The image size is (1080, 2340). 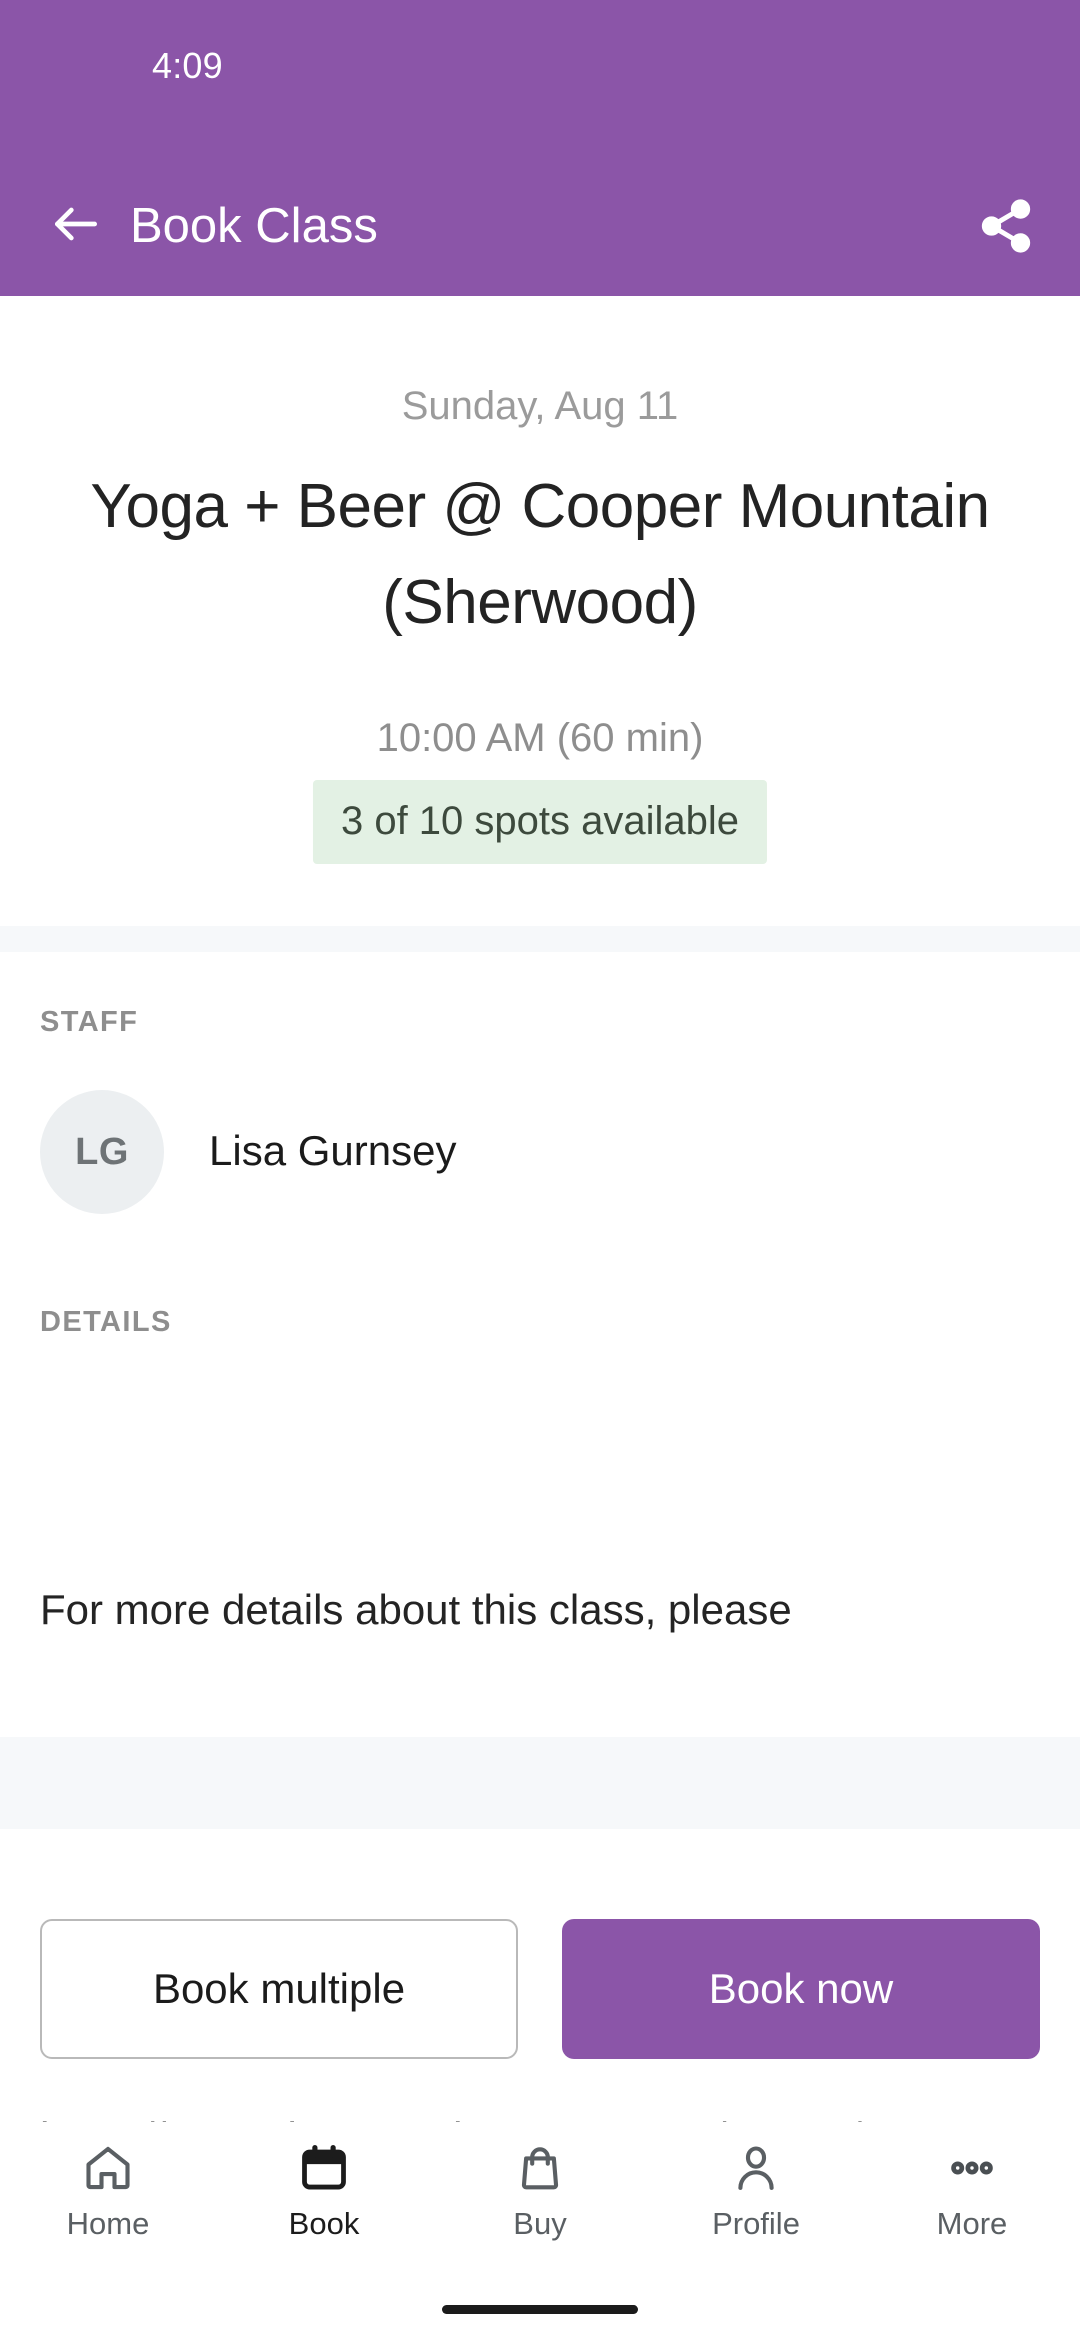 I want to click on staff-section-label: STAFF, so click(x=89, y=1022).